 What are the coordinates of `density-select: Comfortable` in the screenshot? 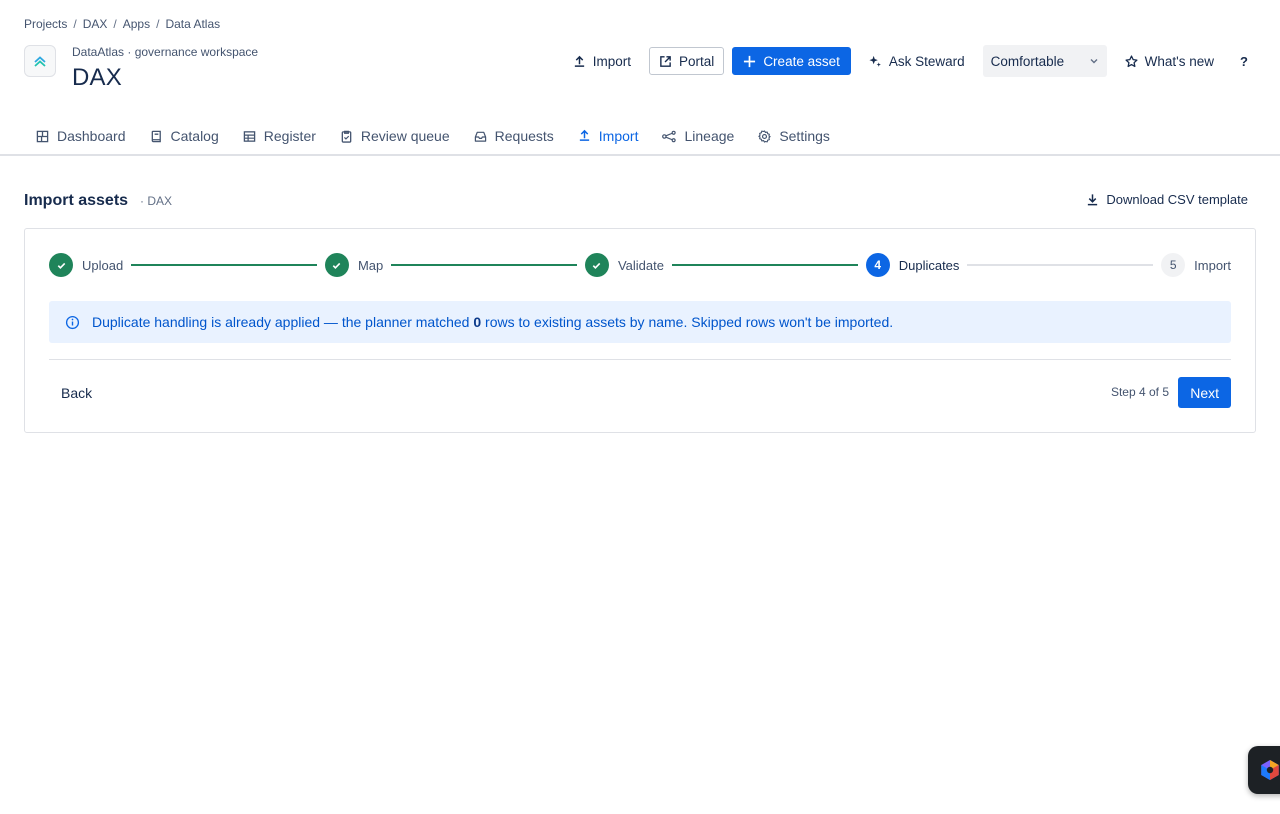 It's located at (1044, 61).